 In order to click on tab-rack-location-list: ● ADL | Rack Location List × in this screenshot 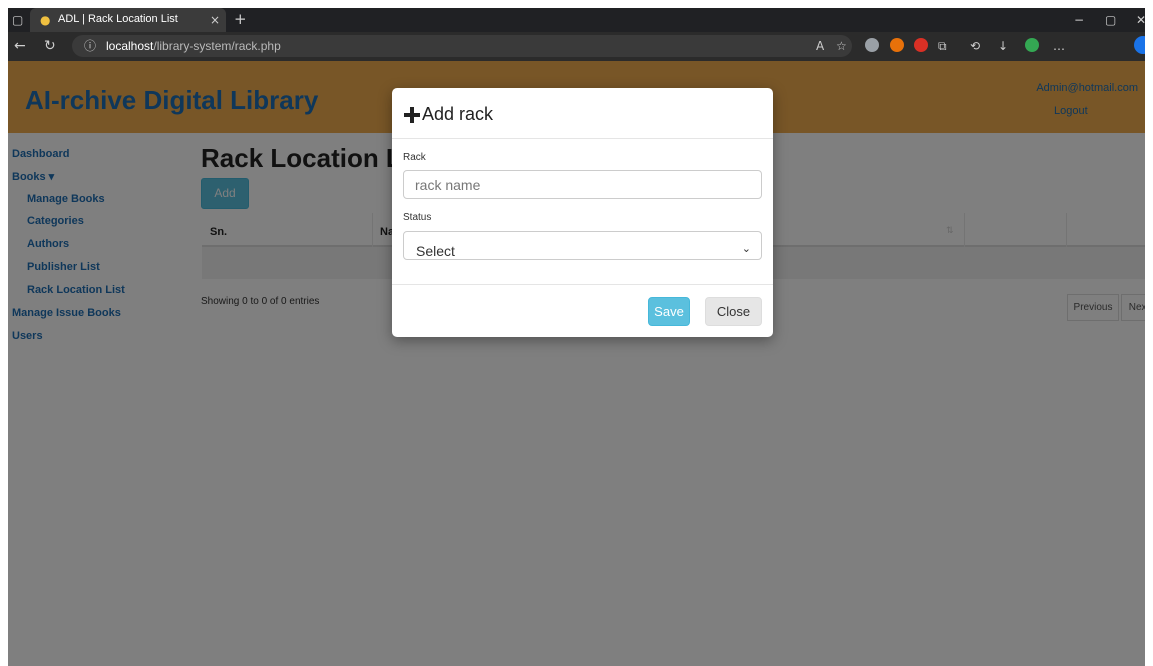, I will do `click(128, 20)`.